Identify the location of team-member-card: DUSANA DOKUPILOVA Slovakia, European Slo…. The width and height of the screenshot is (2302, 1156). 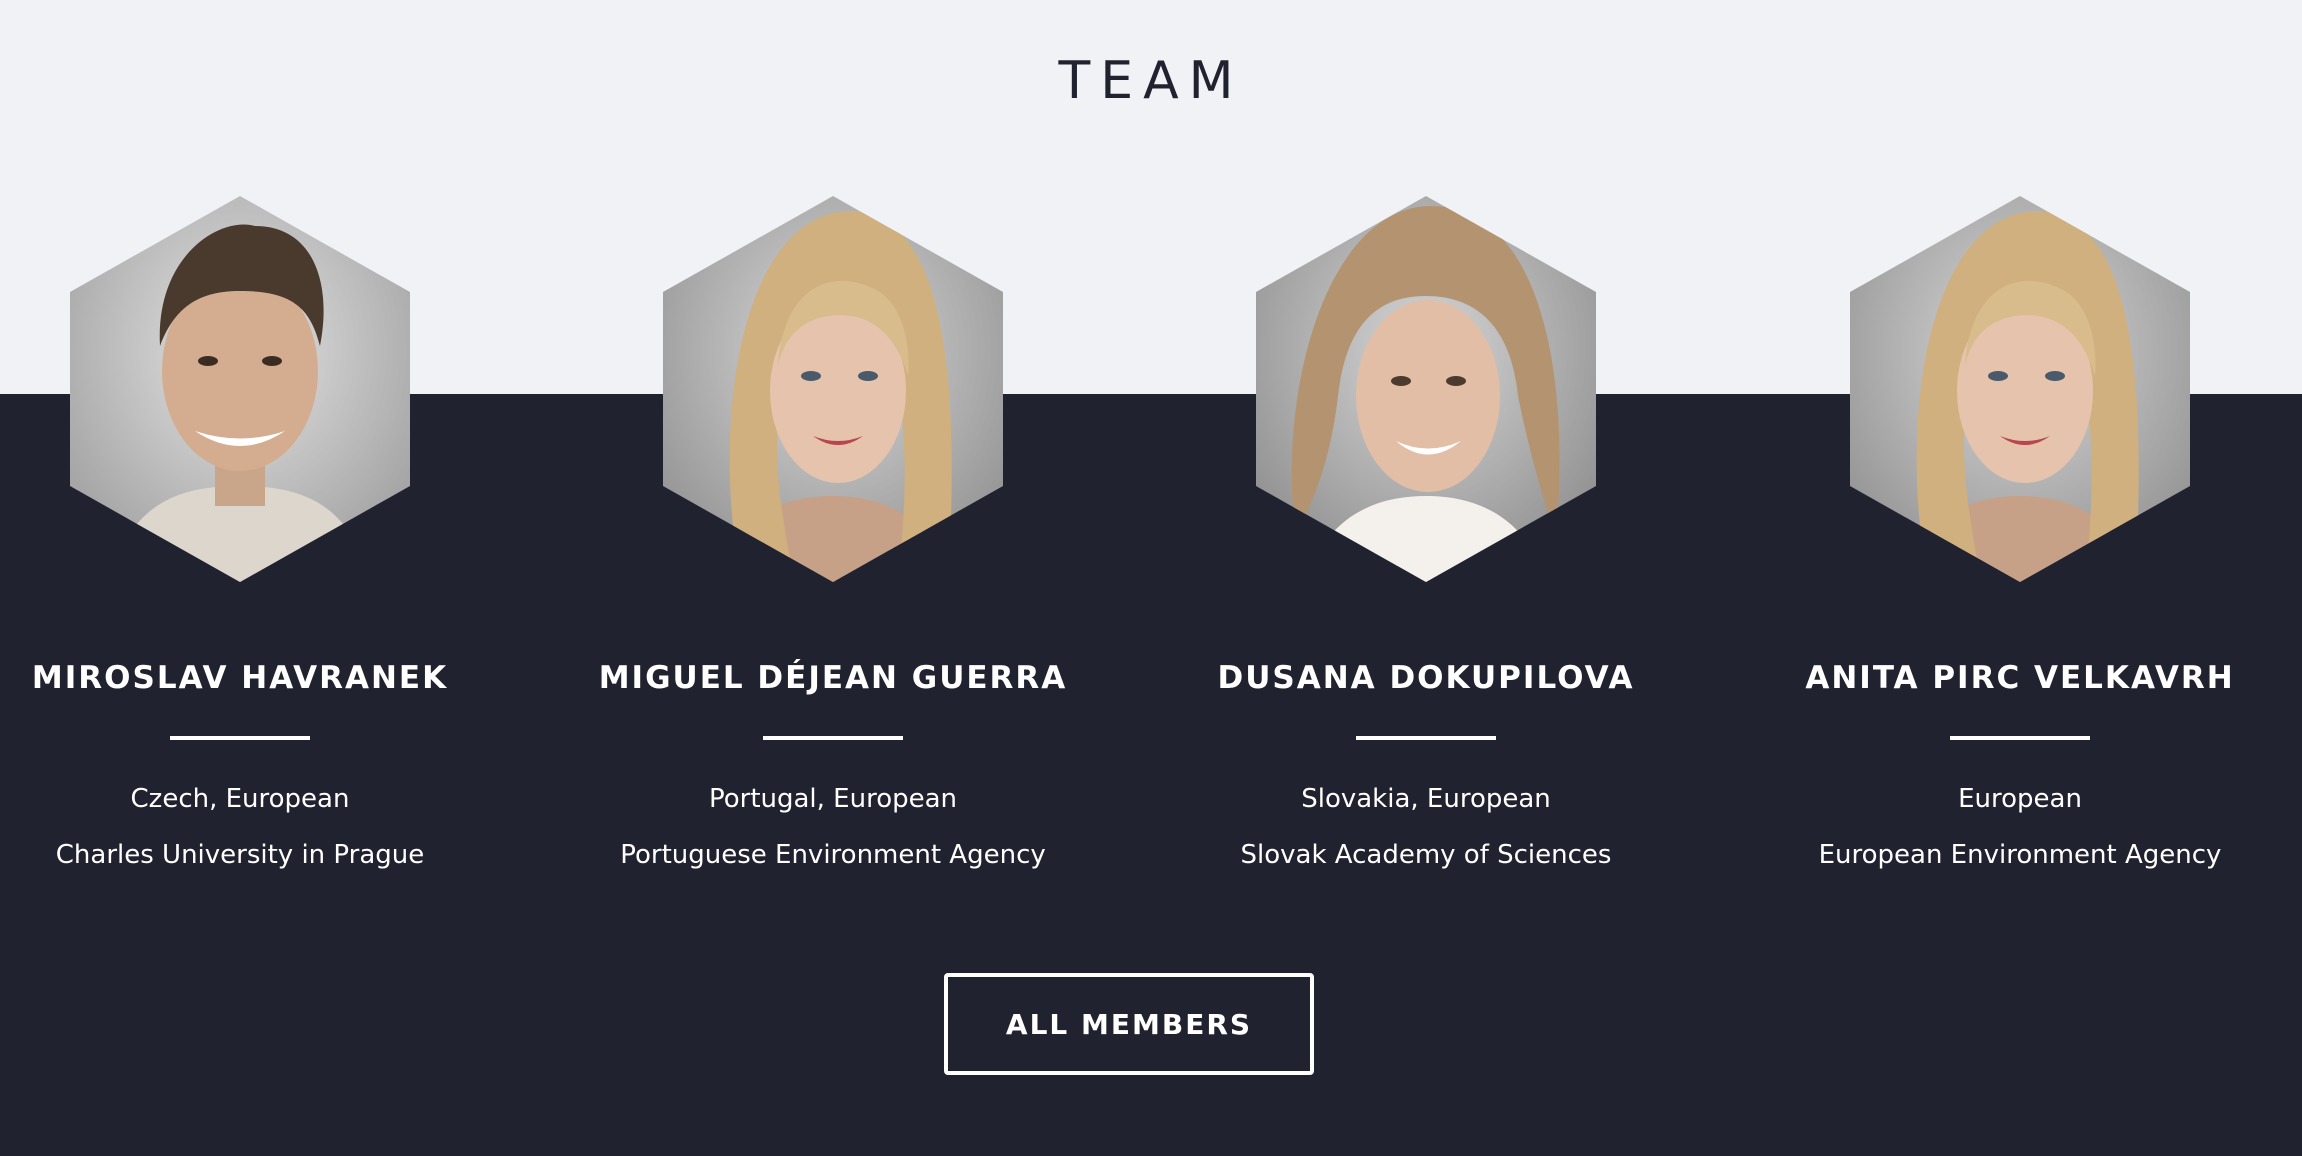
(1426, 534).